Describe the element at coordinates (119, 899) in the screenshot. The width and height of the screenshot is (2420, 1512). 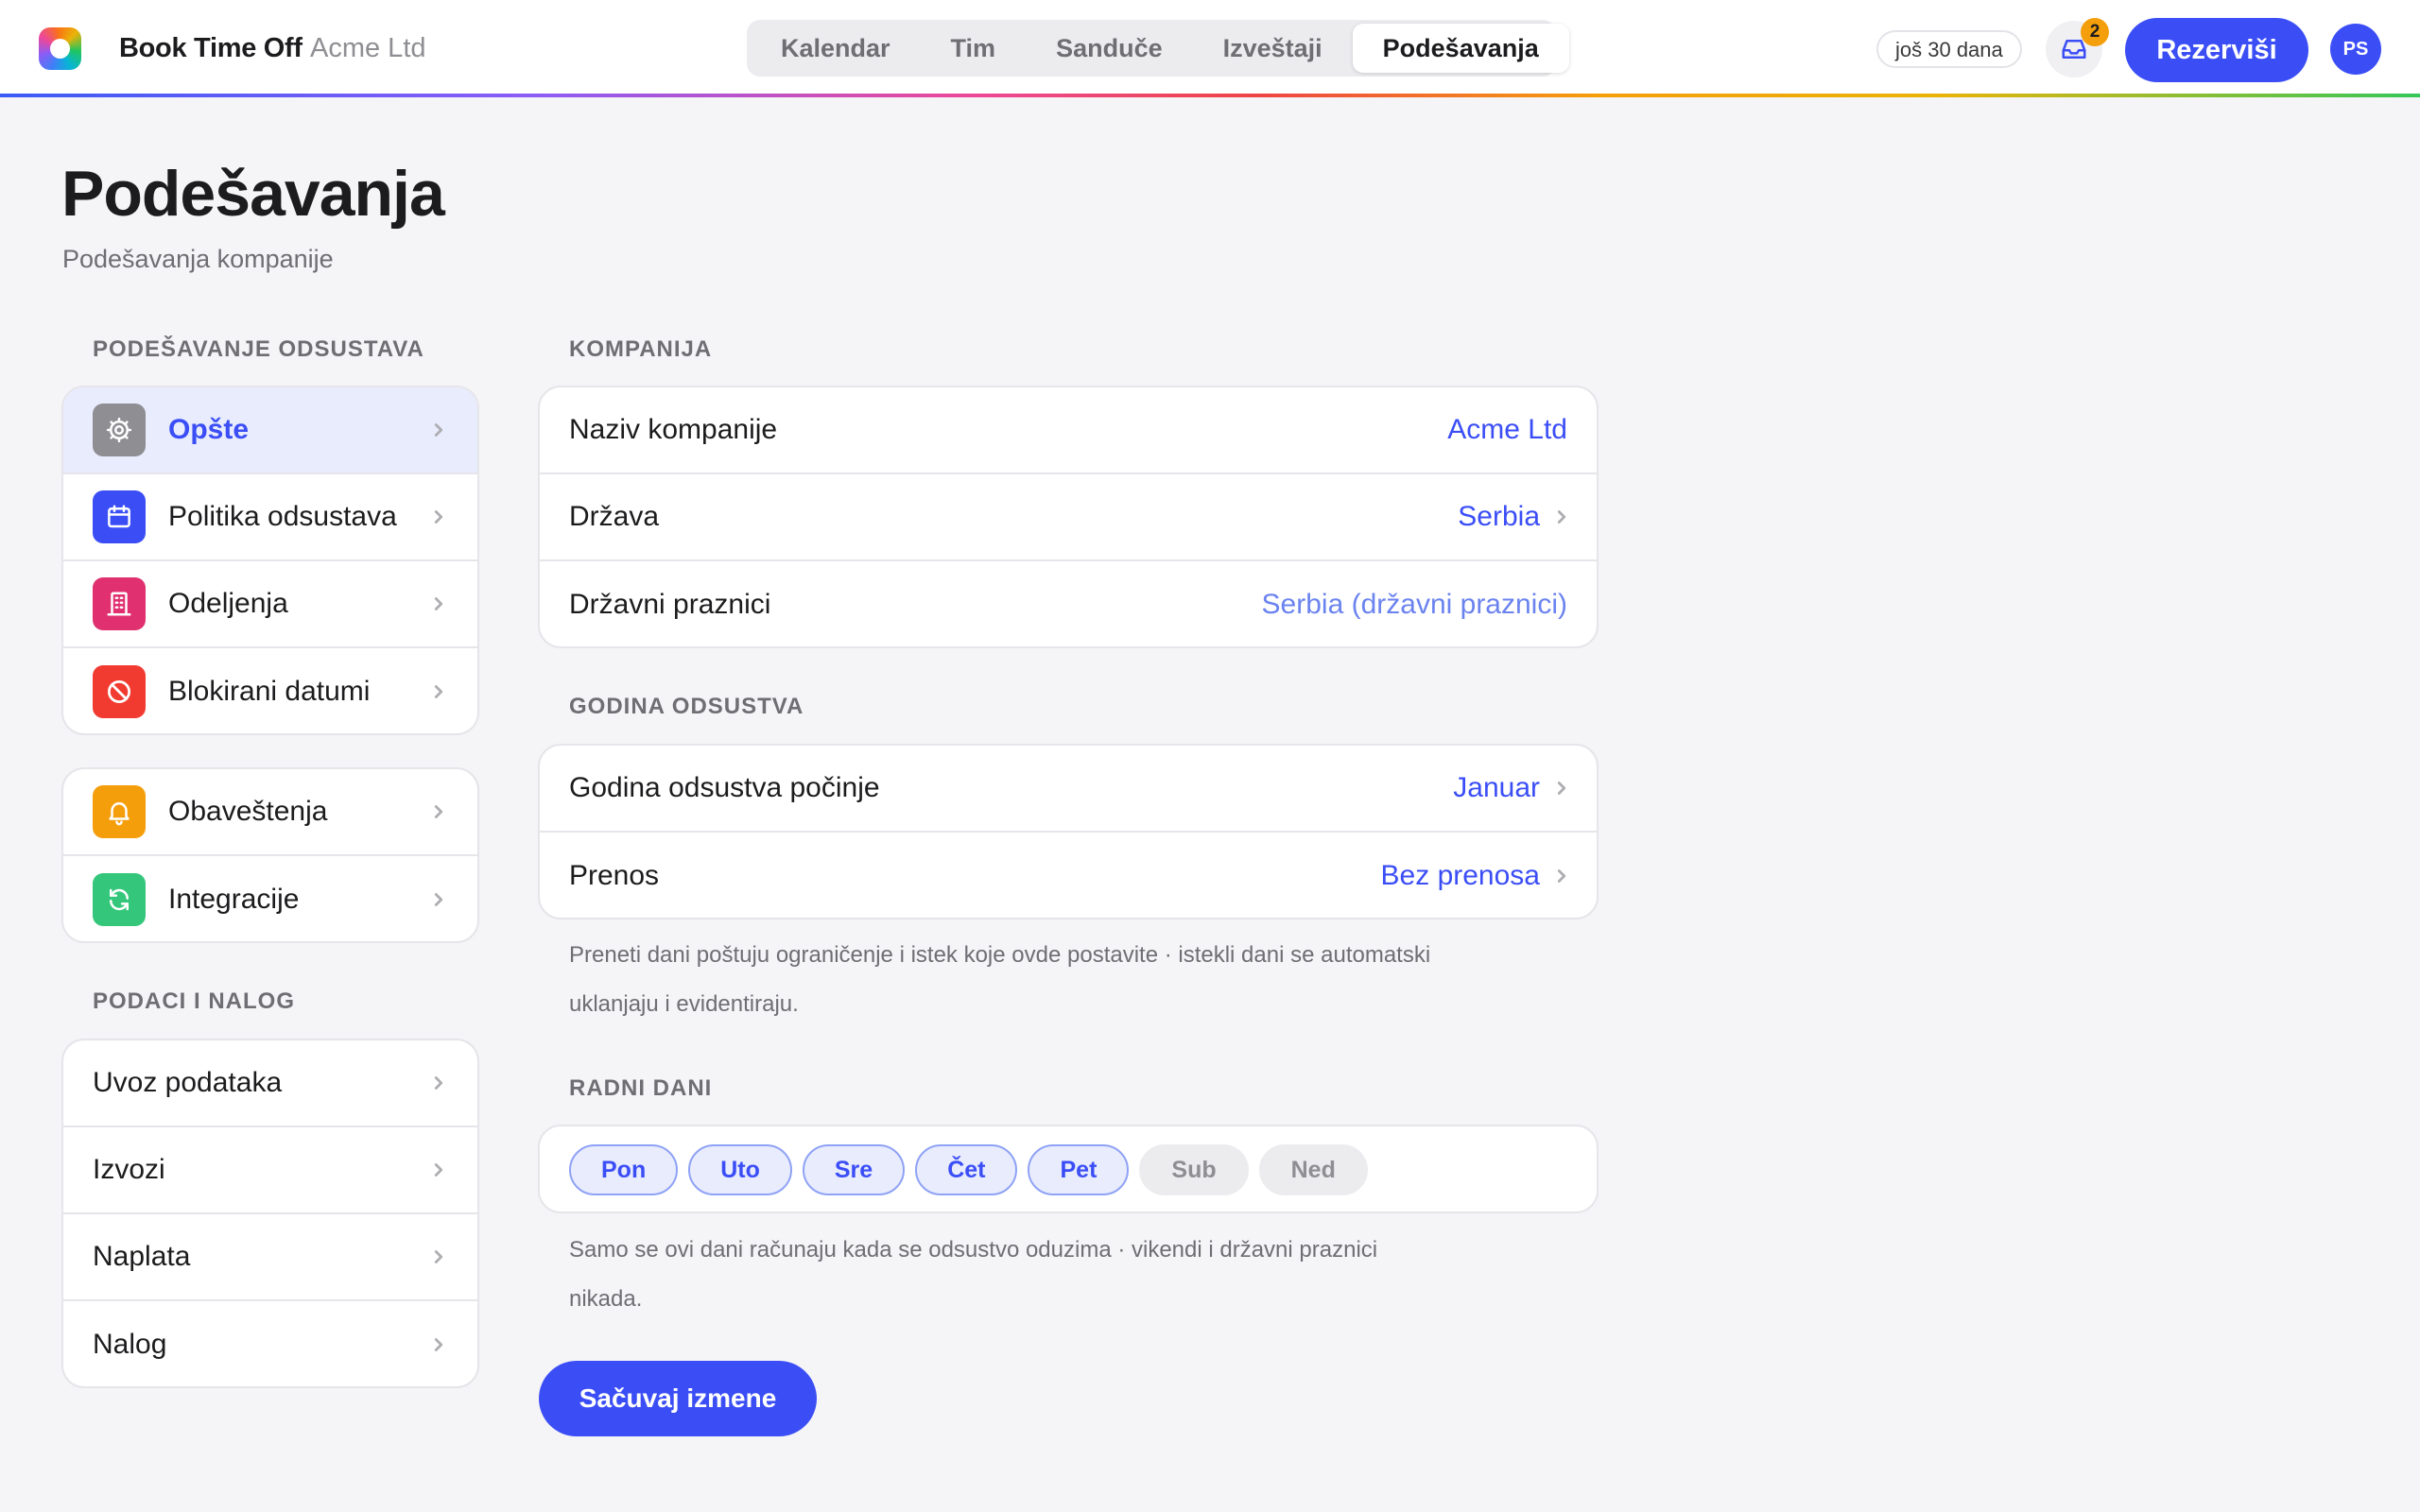
I see `sync-icon` at that location.